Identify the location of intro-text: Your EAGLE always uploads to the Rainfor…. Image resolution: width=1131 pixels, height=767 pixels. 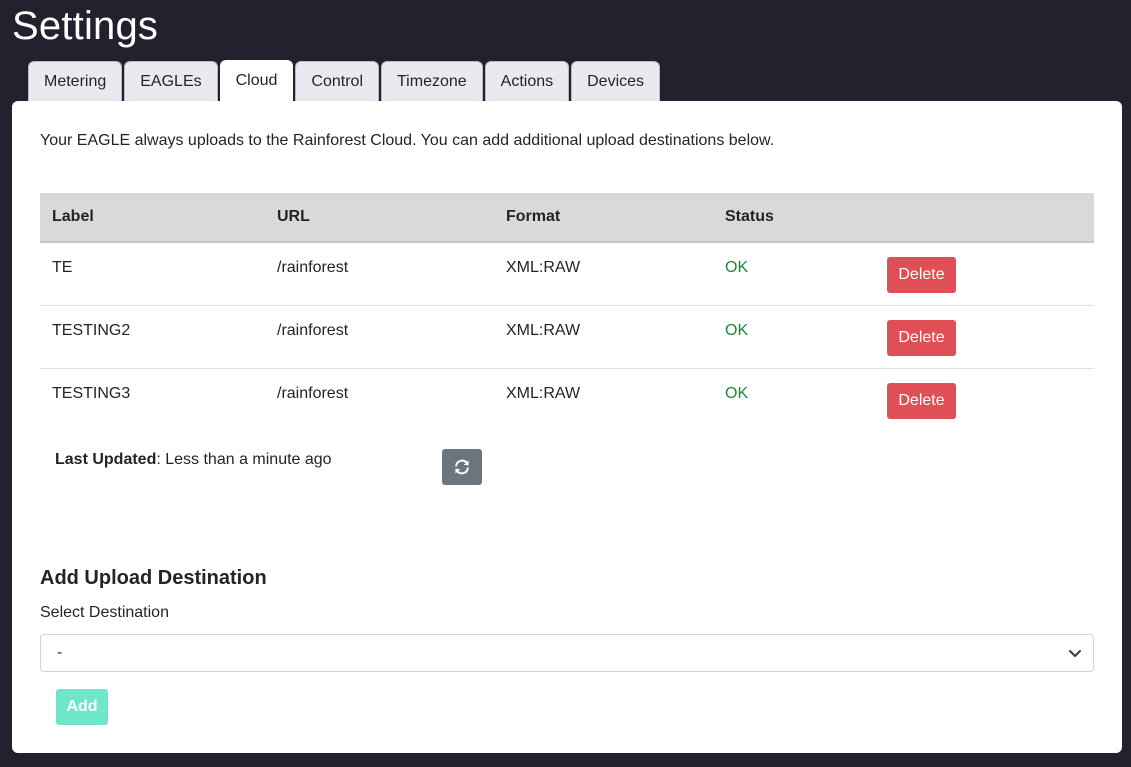
(407, 140).